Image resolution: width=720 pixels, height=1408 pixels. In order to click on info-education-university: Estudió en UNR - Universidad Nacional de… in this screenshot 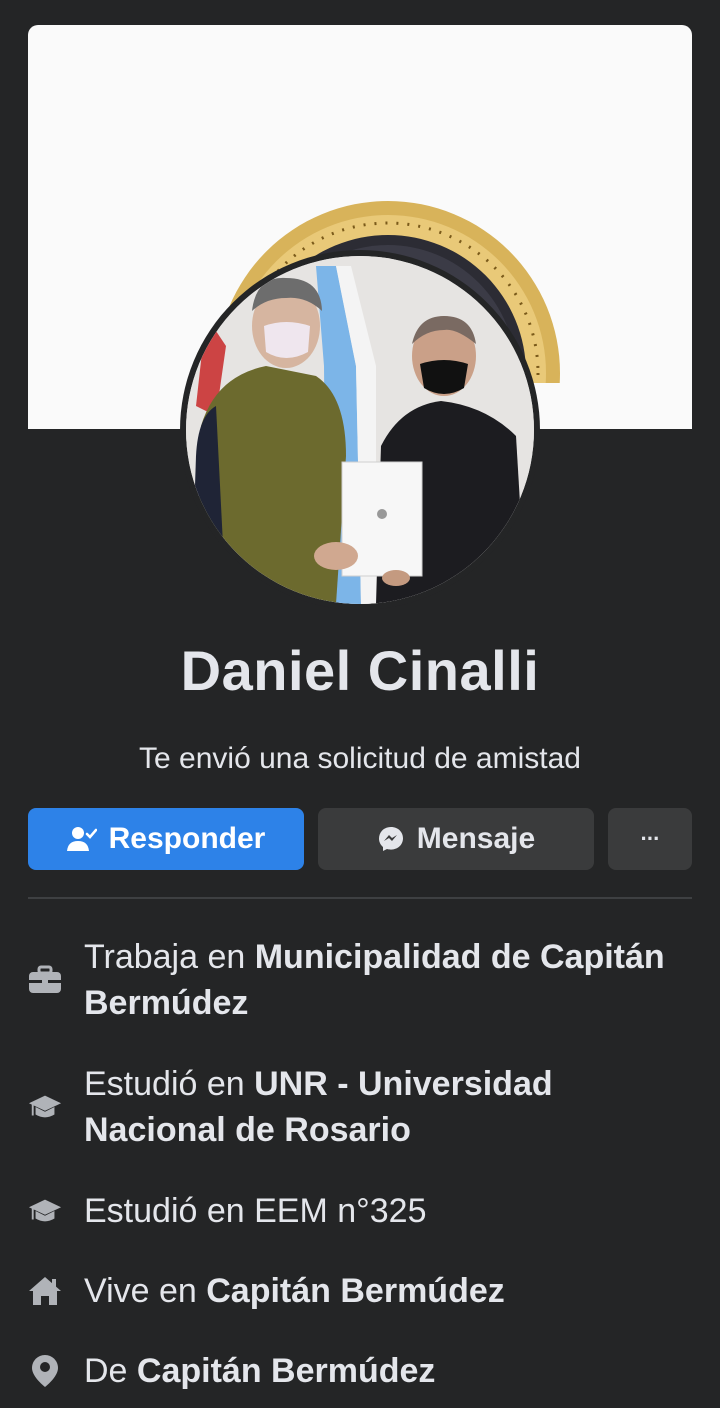, I will do `click(360, 1107)`.